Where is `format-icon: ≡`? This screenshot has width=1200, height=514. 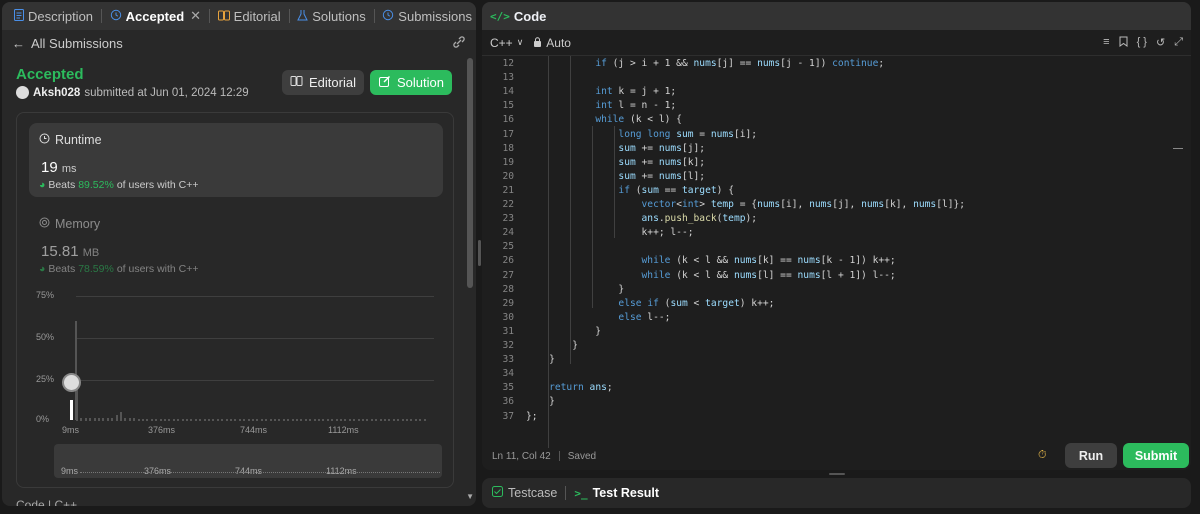 format-icon: ≡ is located at coordinates (1106, 43).